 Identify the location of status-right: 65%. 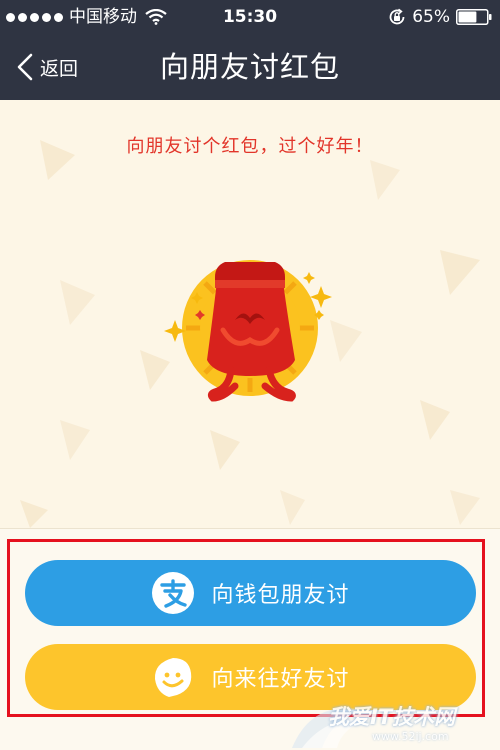
(440, 17).